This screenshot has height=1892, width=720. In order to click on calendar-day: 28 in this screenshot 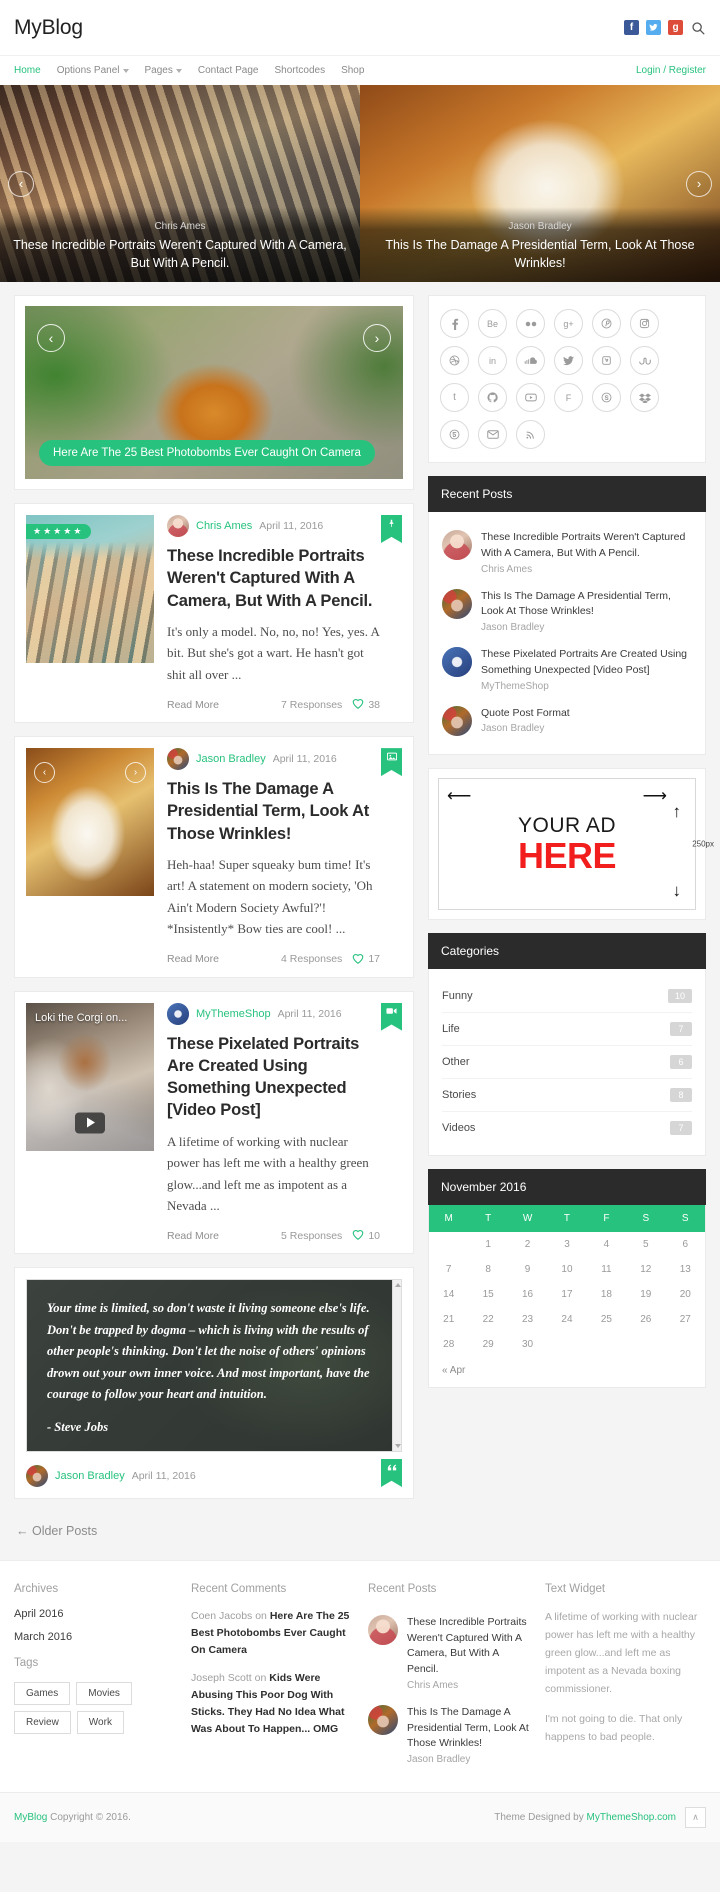, I will do `click(448, 1344)`.